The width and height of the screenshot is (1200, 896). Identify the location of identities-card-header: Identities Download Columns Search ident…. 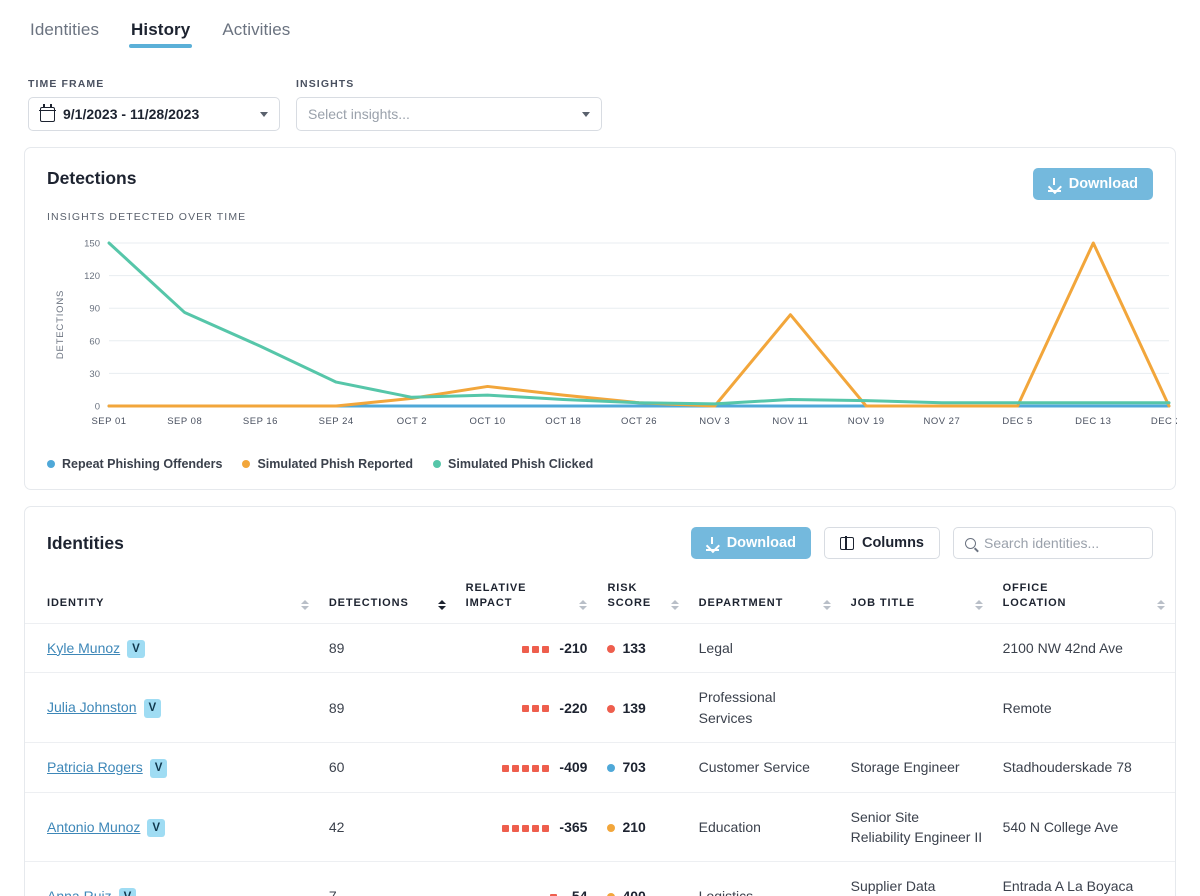
(600, 533).